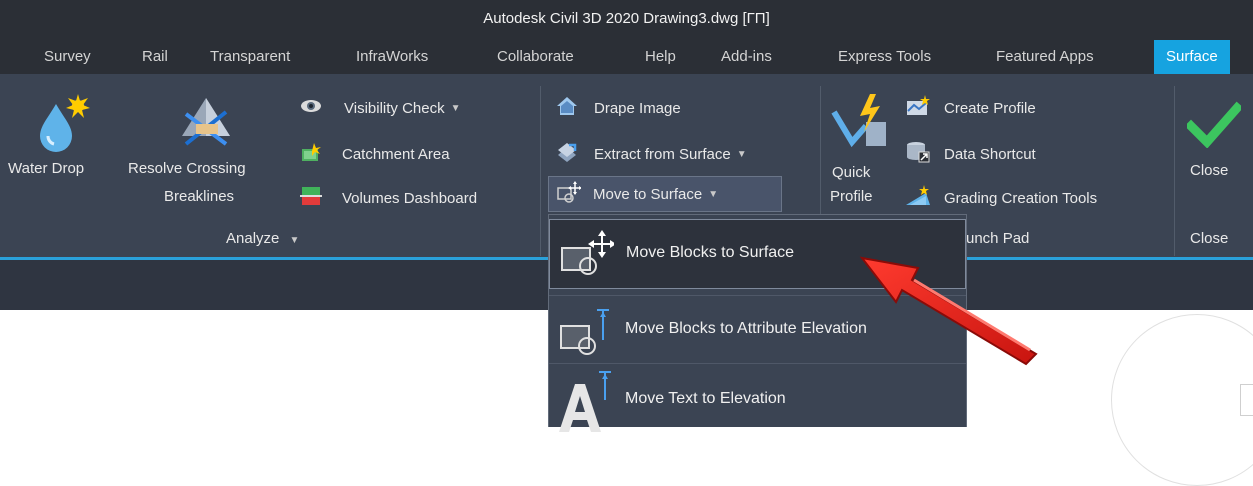 The image size is (1253, 486). I want to click on move-to-surface-button: Move to Surface ▼, so click(665, 194).